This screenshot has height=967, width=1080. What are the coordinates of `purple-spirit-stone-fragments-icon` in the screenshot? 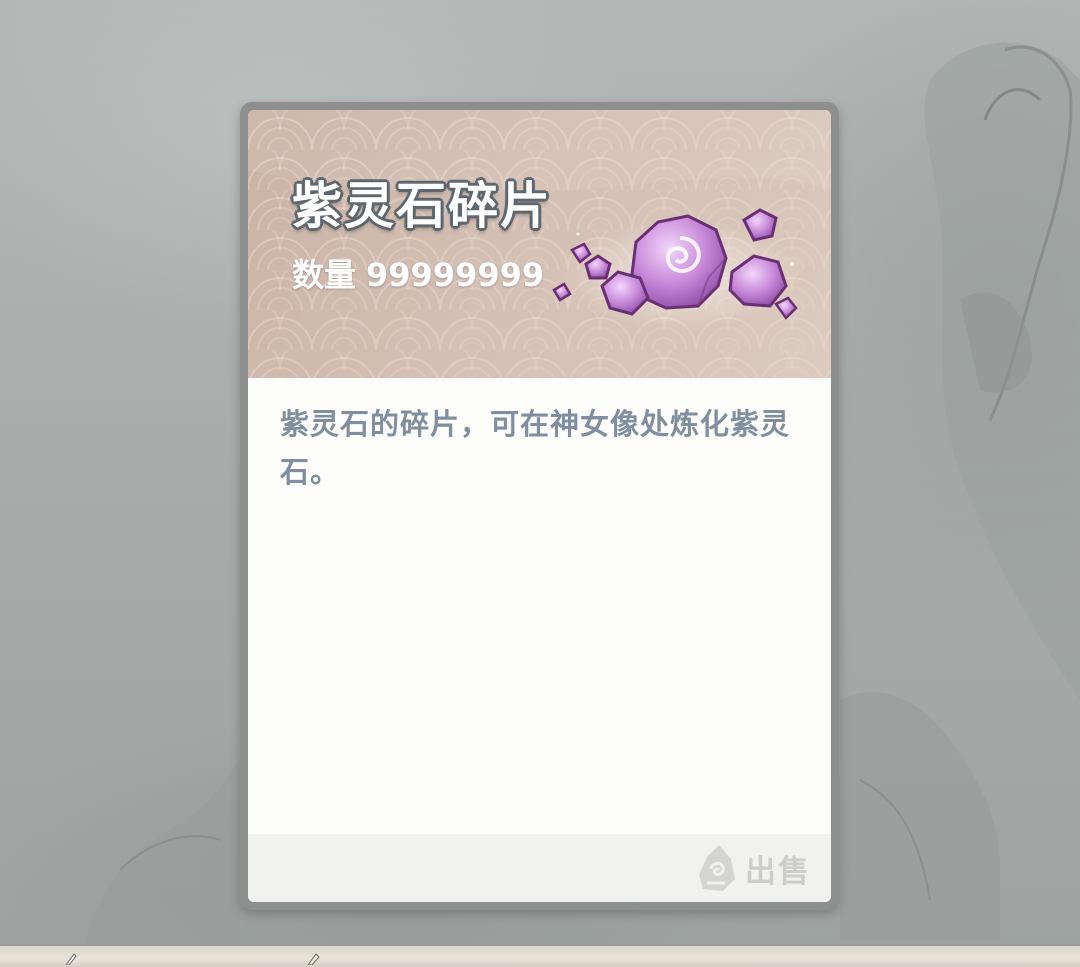 It's located at (675, 268).